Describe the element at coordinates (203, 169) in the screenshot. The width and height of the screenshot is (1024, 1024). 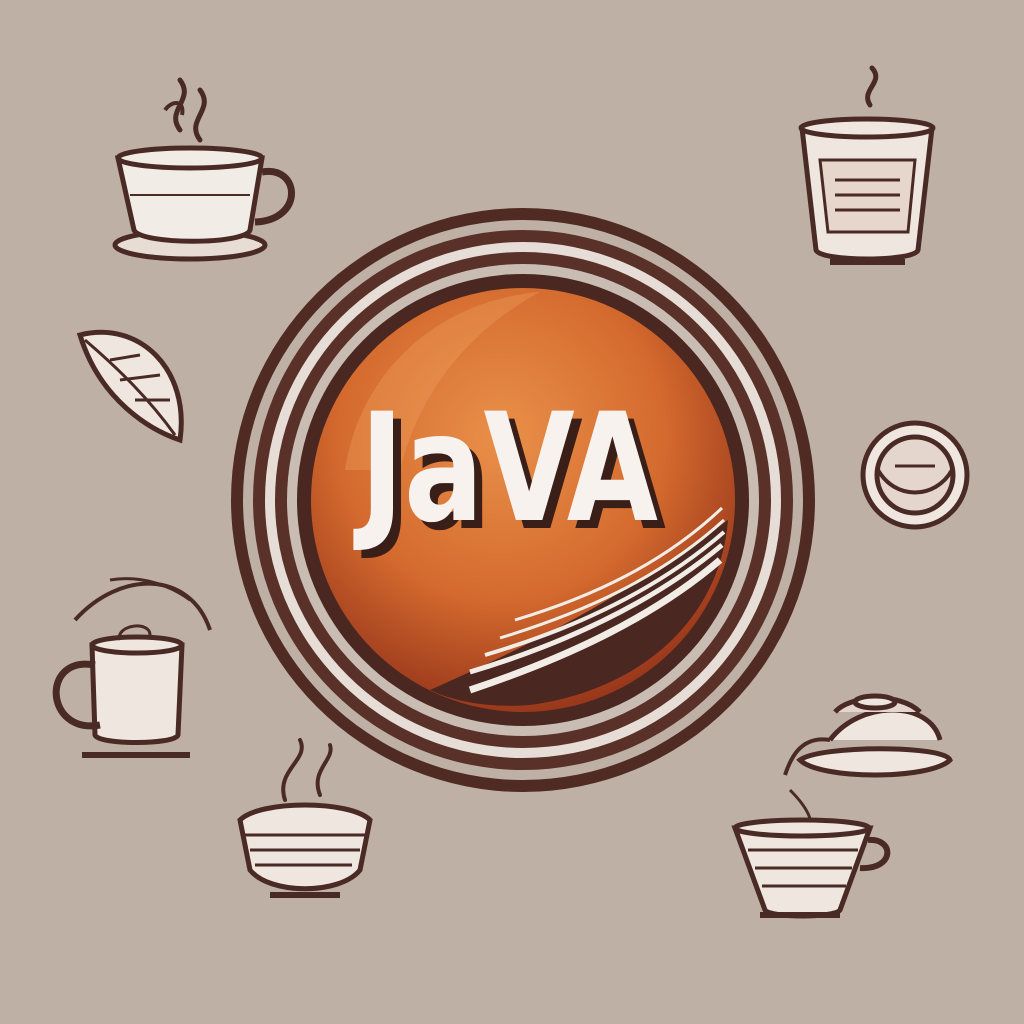
I see `steaming-cup-icon` at that location.